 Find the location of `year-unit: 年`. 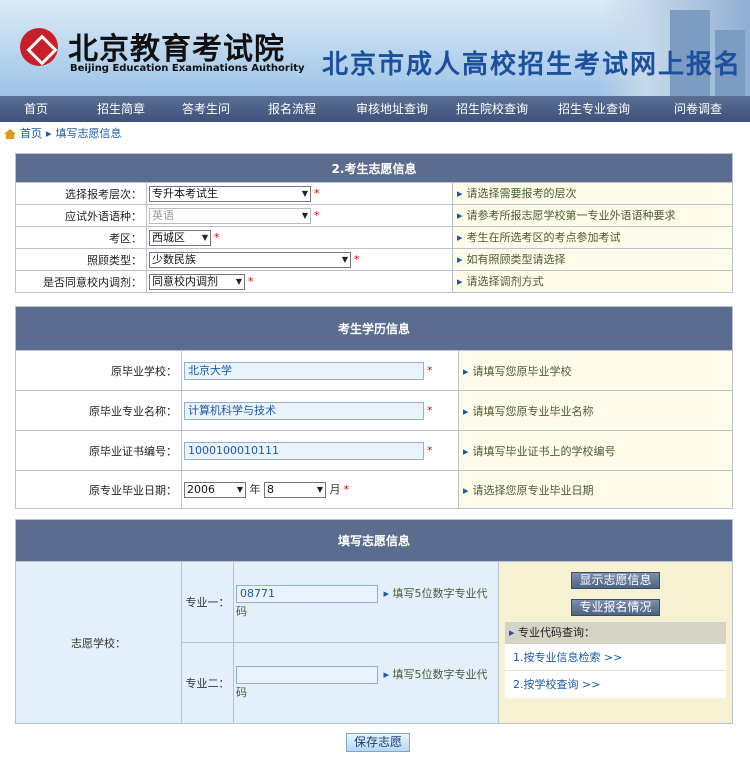

year-unit: 年 is located at coordinates (255, 489).